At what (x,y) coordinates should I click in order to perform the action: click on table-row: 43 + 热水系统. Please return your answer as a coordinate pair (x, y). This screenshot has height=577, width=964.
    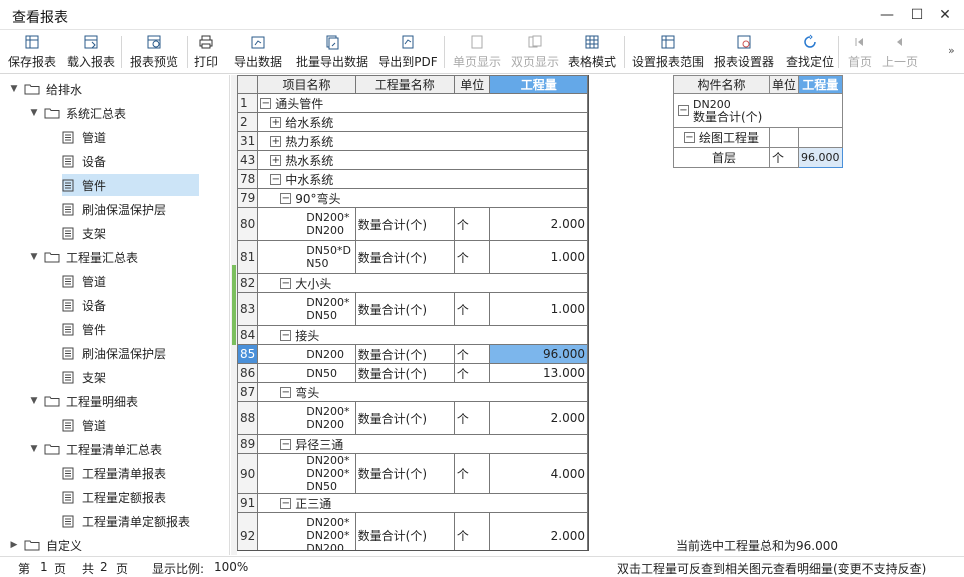
    Looking at the image, I should click on (412, 160).